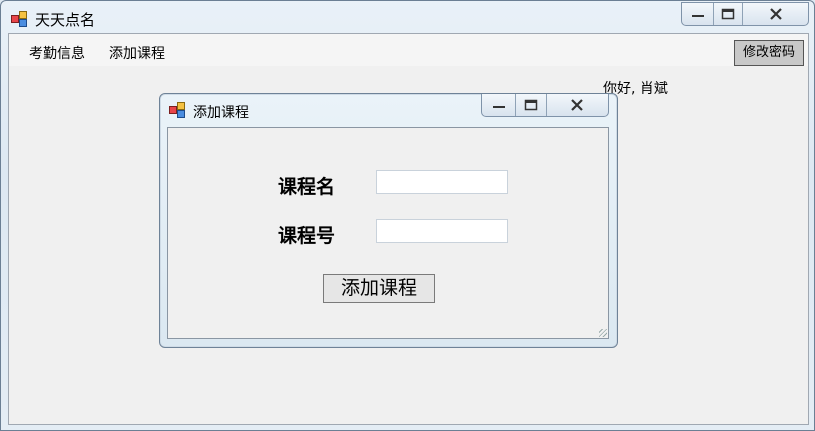 The image size is (815, 431). I want to click on course-name-label: 课程名, so click(307, 187).